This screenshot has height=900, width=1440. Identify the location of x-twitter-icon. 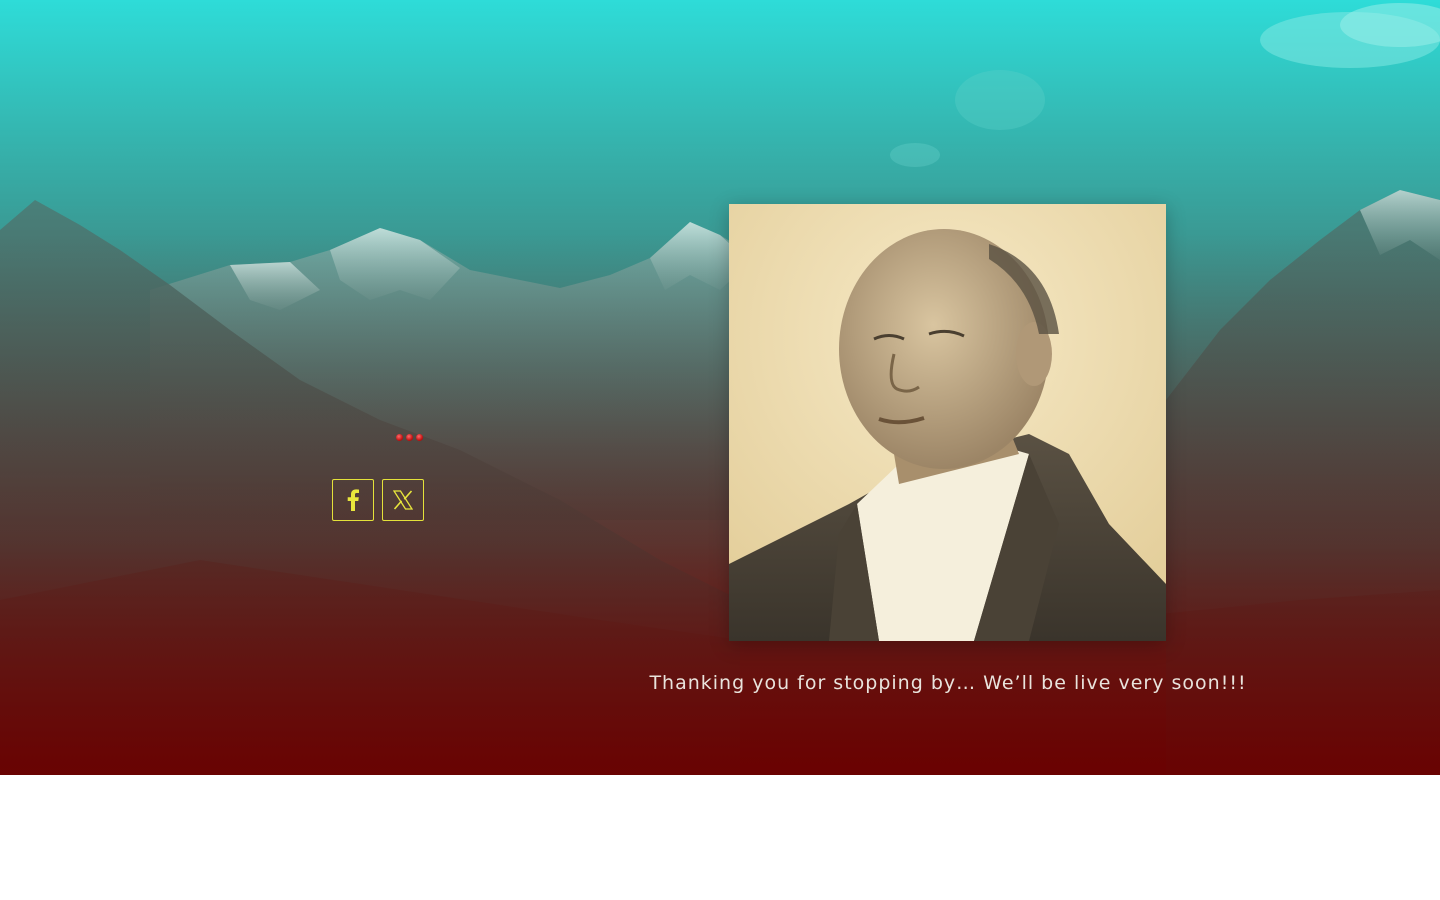
(403, 500).